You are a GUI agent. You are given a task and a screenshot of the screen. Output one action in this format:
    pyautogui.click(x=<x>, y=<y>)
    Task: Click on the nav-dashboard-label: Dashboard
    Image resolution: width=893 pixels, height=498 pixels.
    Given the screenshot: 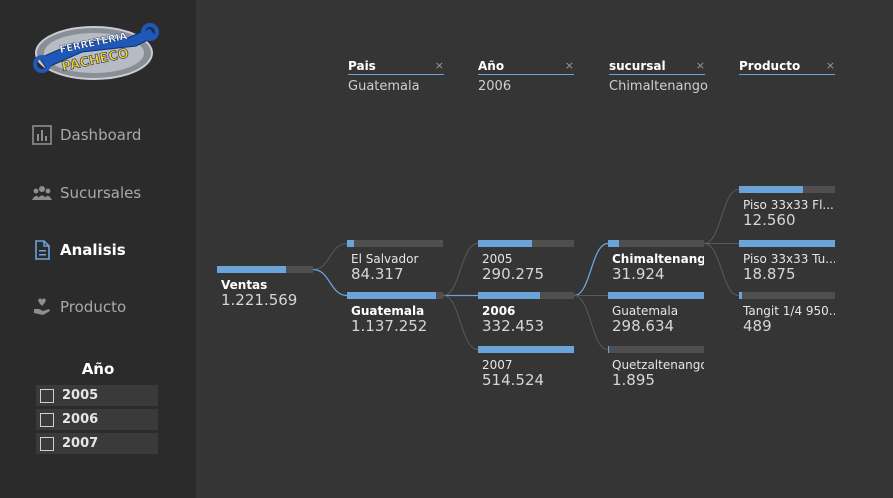 What is the action you would take?
    pyautogui.click(x=101, y=135)
    